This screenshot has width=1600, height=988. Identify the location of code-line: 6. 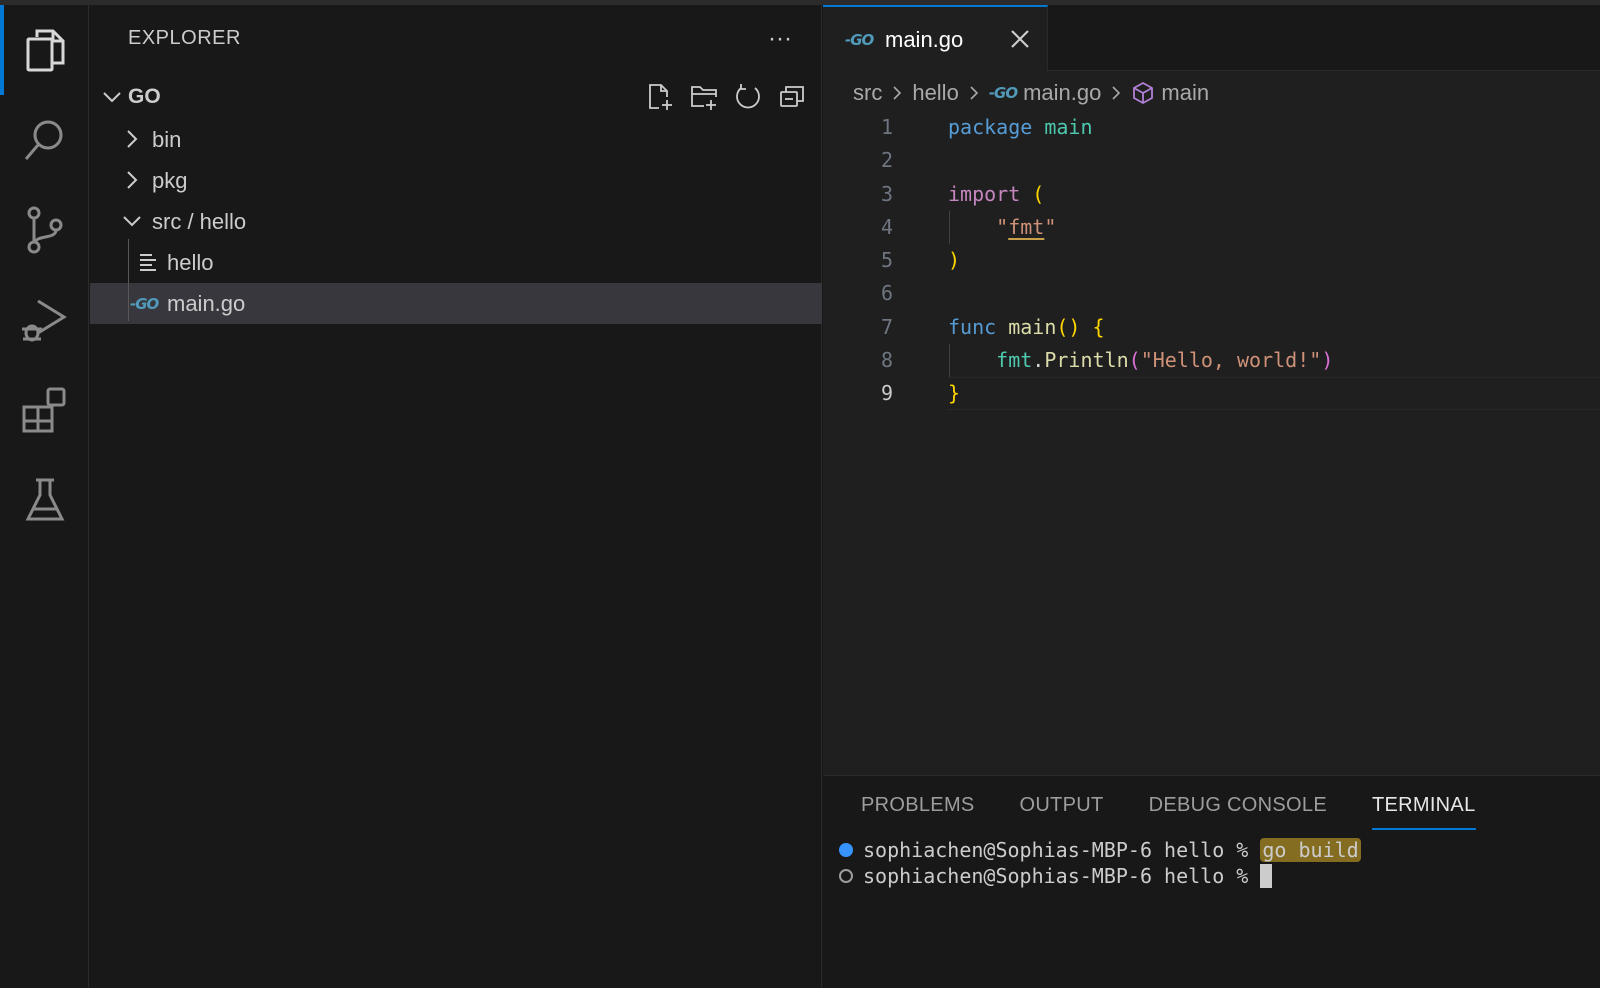
(1211, 293).